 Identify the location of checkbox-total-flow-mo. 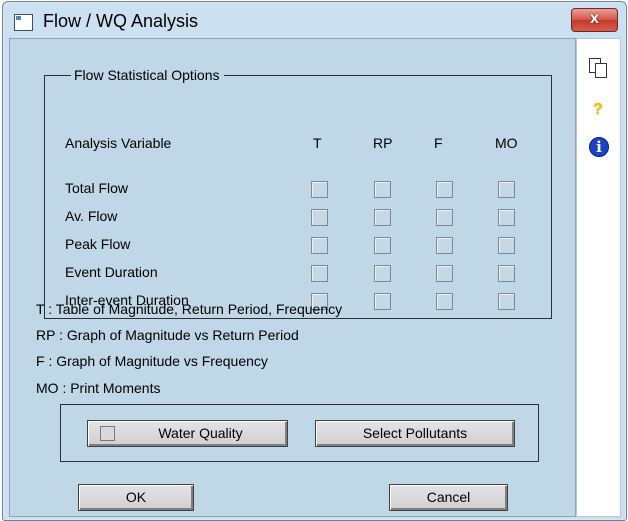
(506, 189).